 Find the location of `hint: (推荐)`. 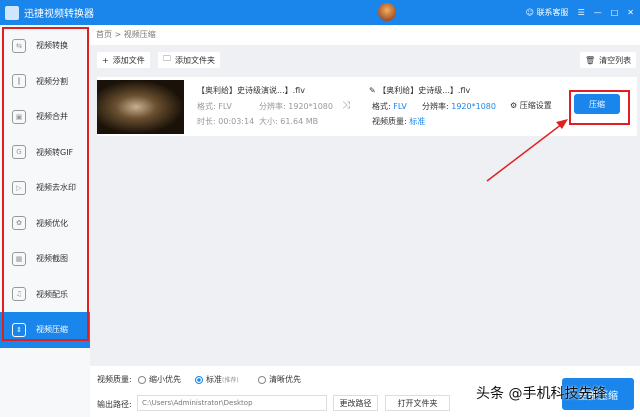

hint: (推荐) is located at coordinates (230, 380).